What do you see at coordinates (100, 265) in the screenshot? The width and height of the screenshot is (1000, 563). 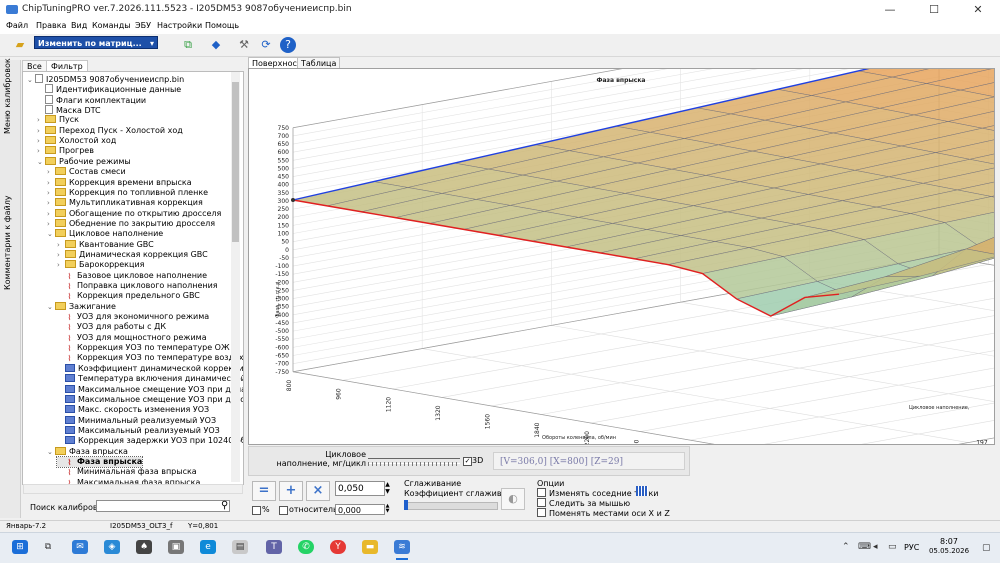 I see `tree-item: › Барокоррекция` at bounding box center [100, 265].